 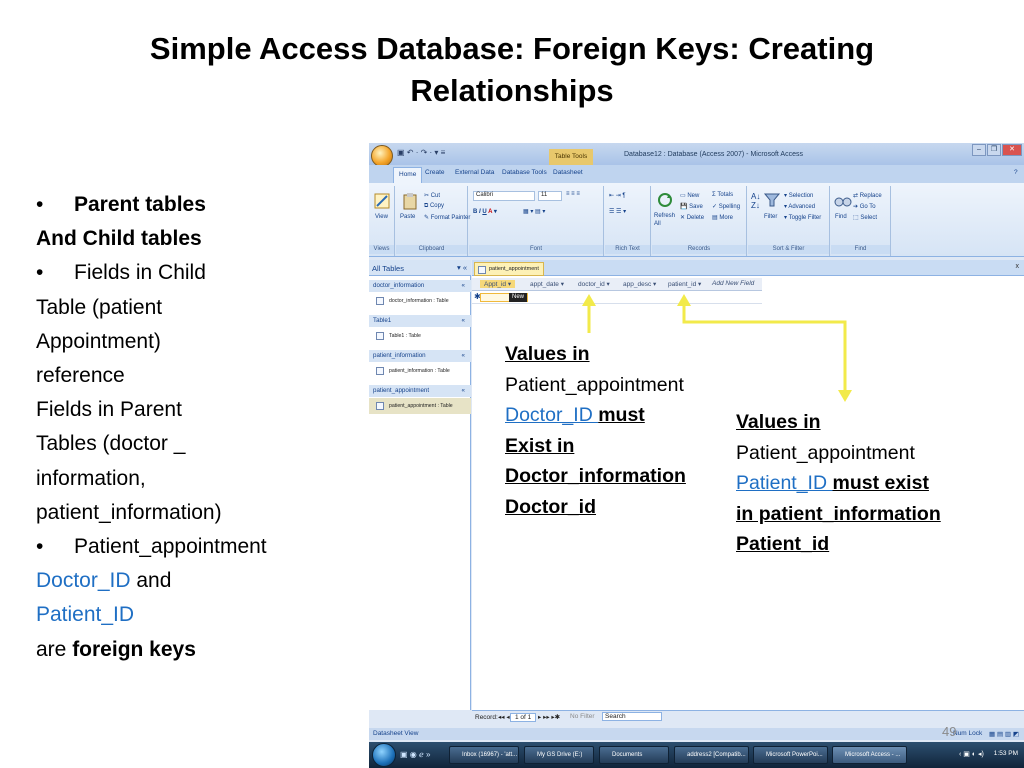 What do you see at coordinates (784, 483) in the screenshot?
I see `note2-patient-id-link: Patient_ID` at bounding box center [784, 483].